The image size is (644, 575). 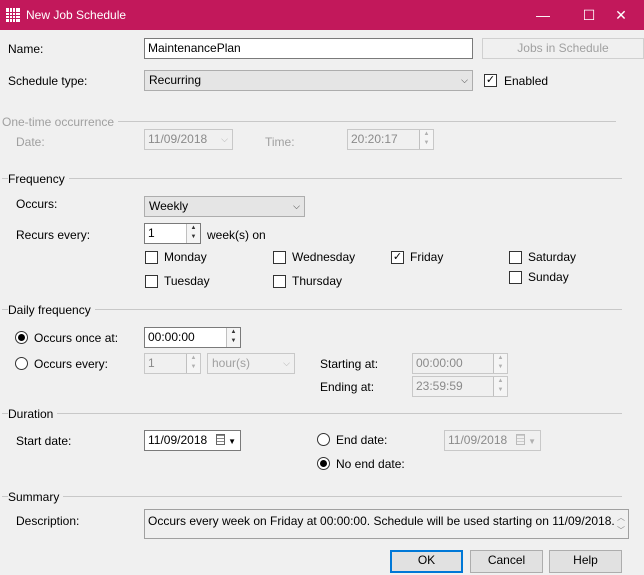 I want to click on scrollbar: ︿ ﹀, so click(x=621, y=524).